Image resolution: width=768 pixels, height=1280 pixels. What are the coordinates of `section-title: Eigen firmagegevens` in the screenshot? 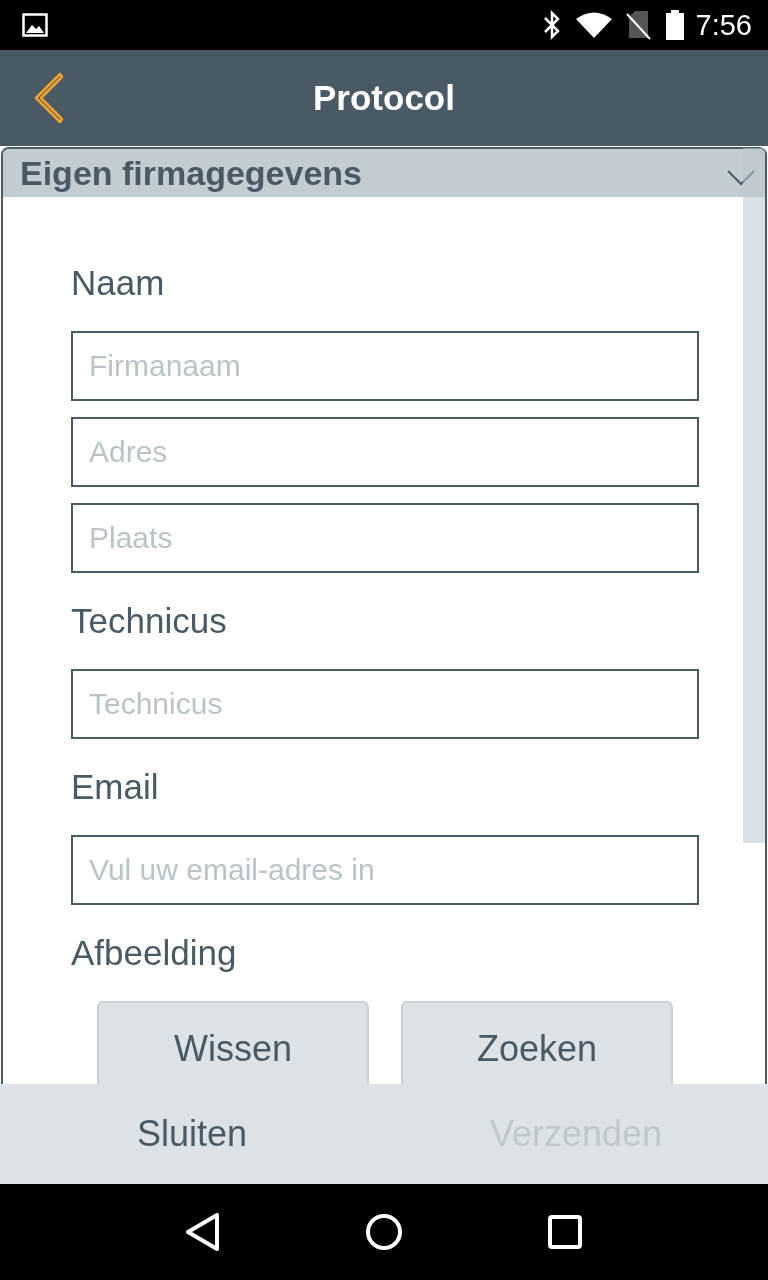 It's located at (191, 173).